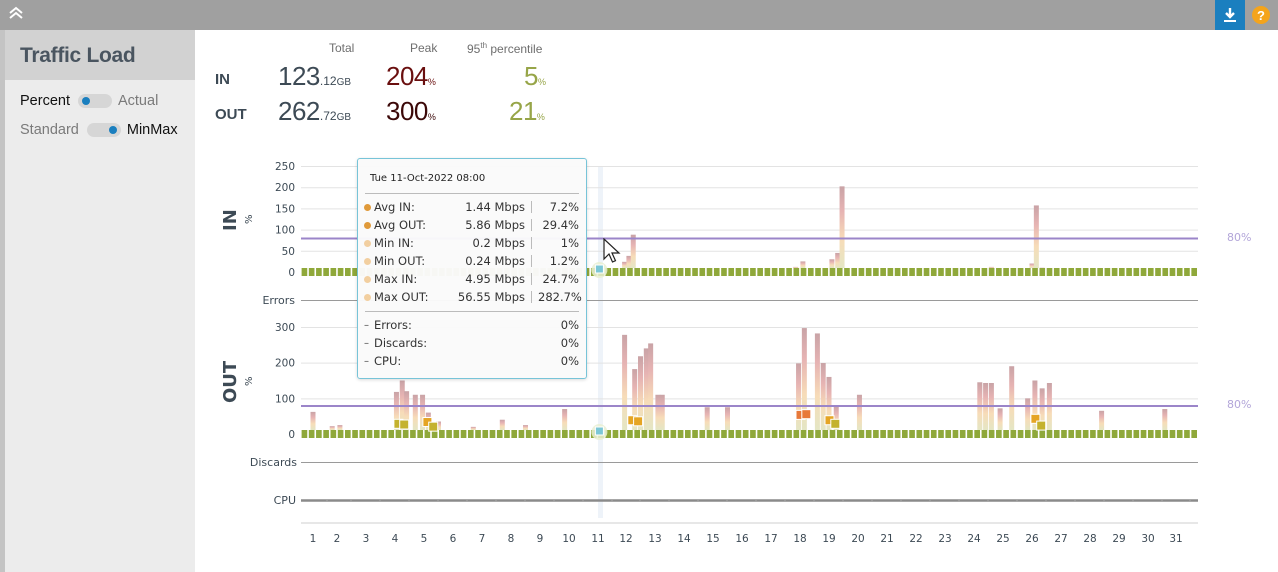 The width and height of the screenshot is (1278, 572). Describe the element at coordinates (857, 539) in the screenshot. I see `x-tick-label: 20` at that location.